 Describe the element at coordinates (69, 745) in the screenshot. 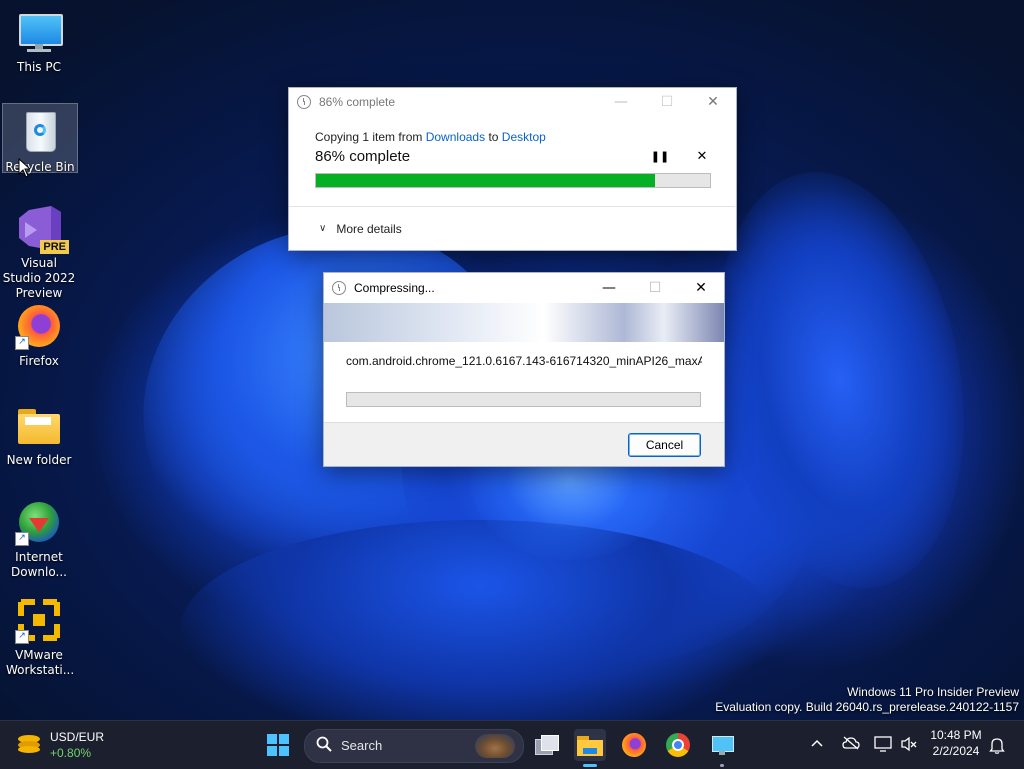

I see `weather-widget: USD/EUR +0.80%` at that location.